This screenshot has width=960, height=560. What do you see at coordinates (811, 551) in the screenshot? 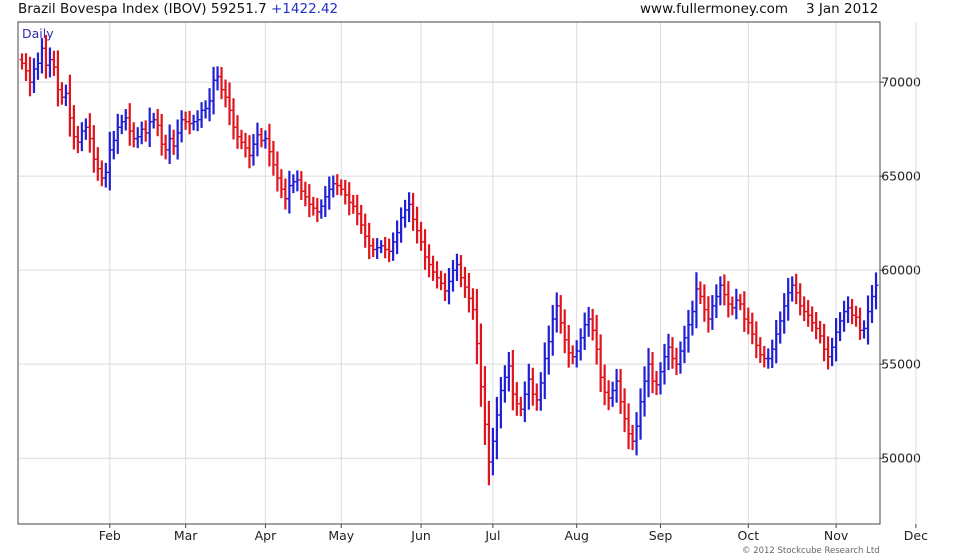
I see `copyright-notice: © 2012 Stockcube Research Ltd` at bounding box center [811, 551].